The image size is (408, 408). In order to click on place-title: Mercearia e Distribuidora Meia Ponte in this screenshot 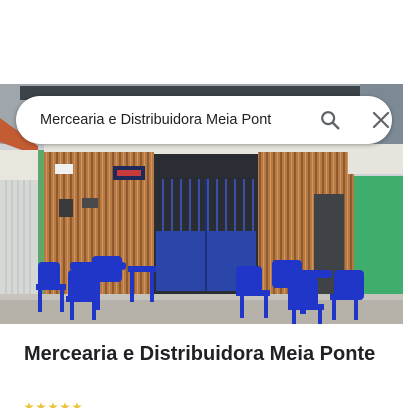, I will do `click(200, 354)`.